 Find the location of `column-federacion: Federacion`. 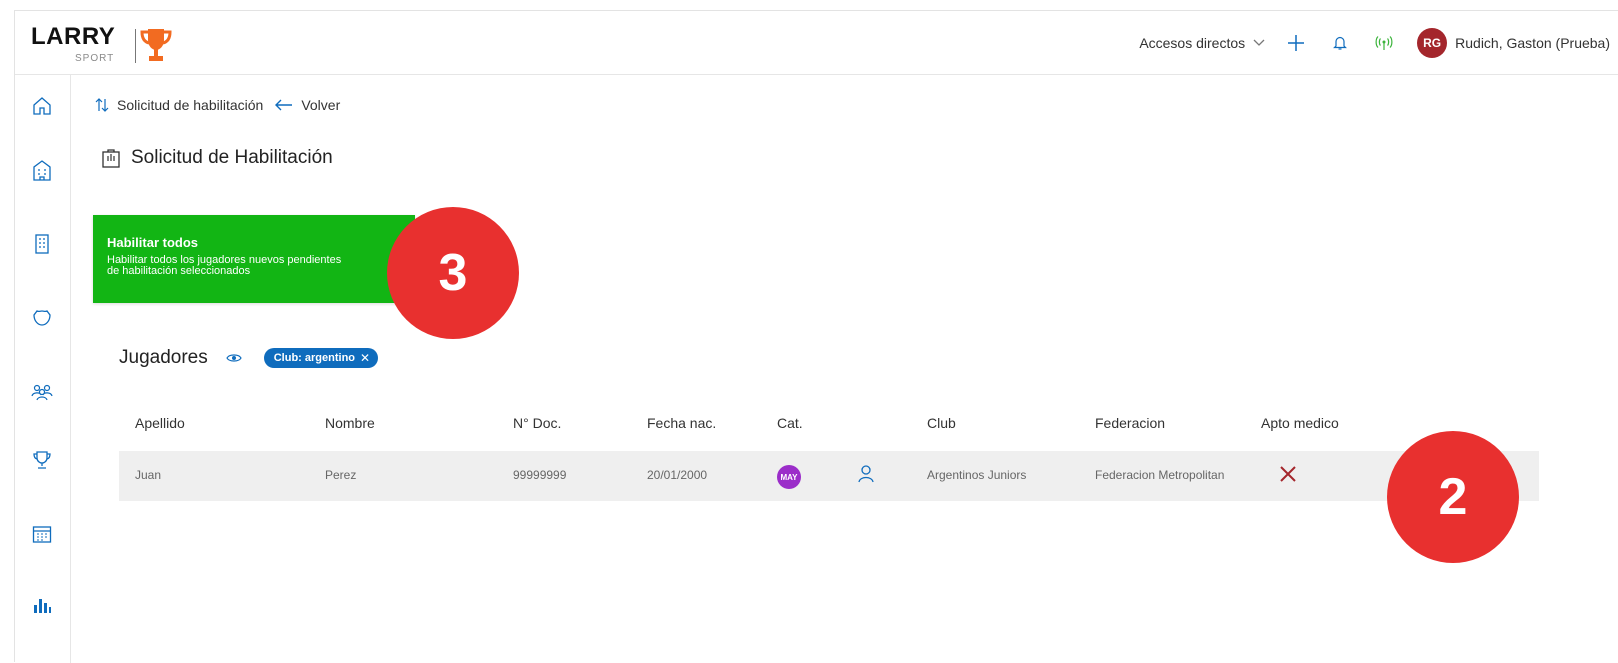

column-federacion: Federacion is located at coordinates (1130, 423).